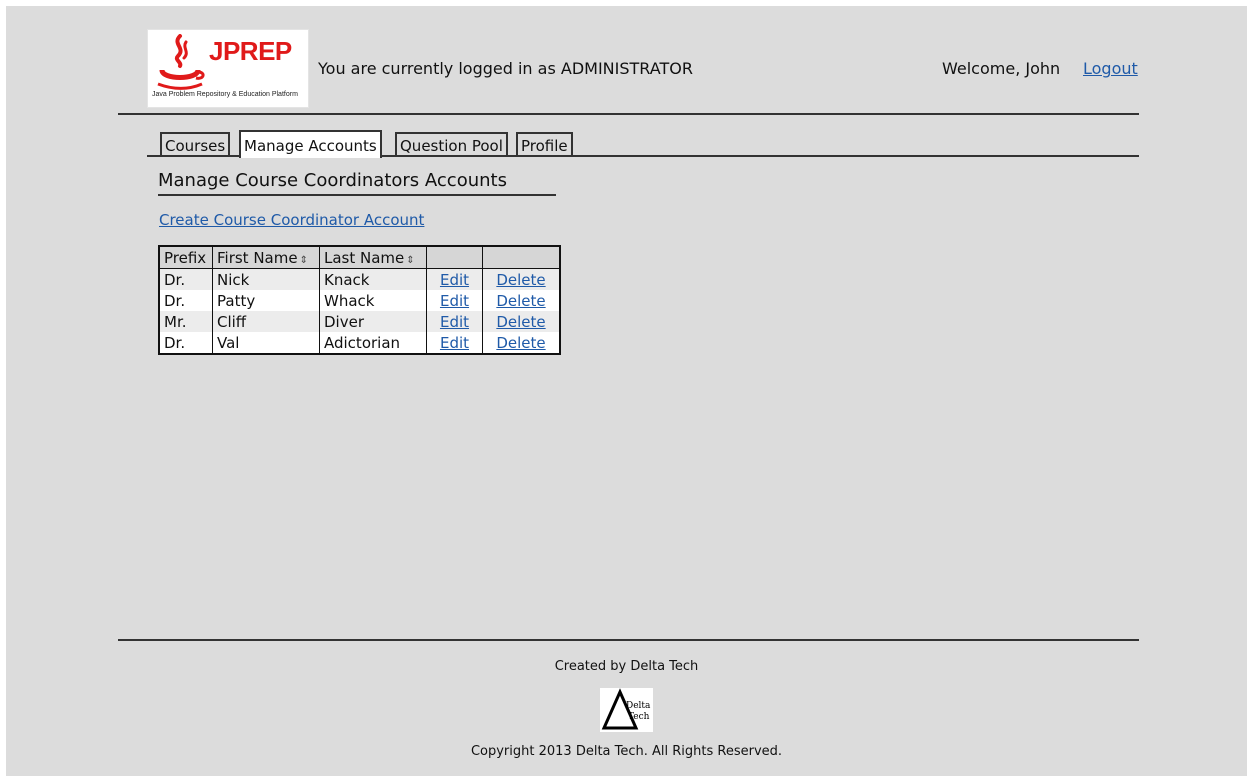 Image resolution: width=1251 pixels, height=781 pixels. Describe the element at coordinates (521, 257) in the screenshot. I see `header-delete` at that location.